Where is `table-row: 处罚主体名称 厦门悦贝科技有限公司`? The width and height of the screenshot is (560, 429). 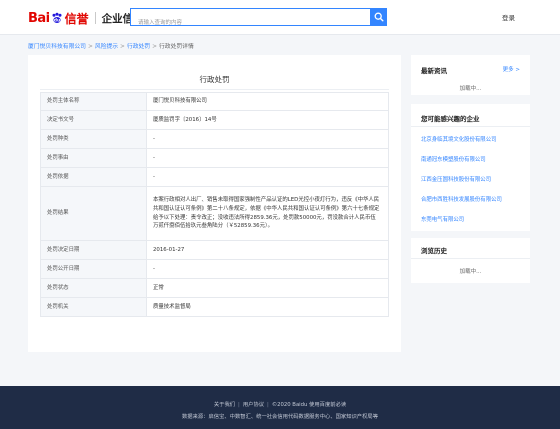
table-row: 处罚主体名称 厦门悦贝科技有限公司 is located at coordinates (214, 101).